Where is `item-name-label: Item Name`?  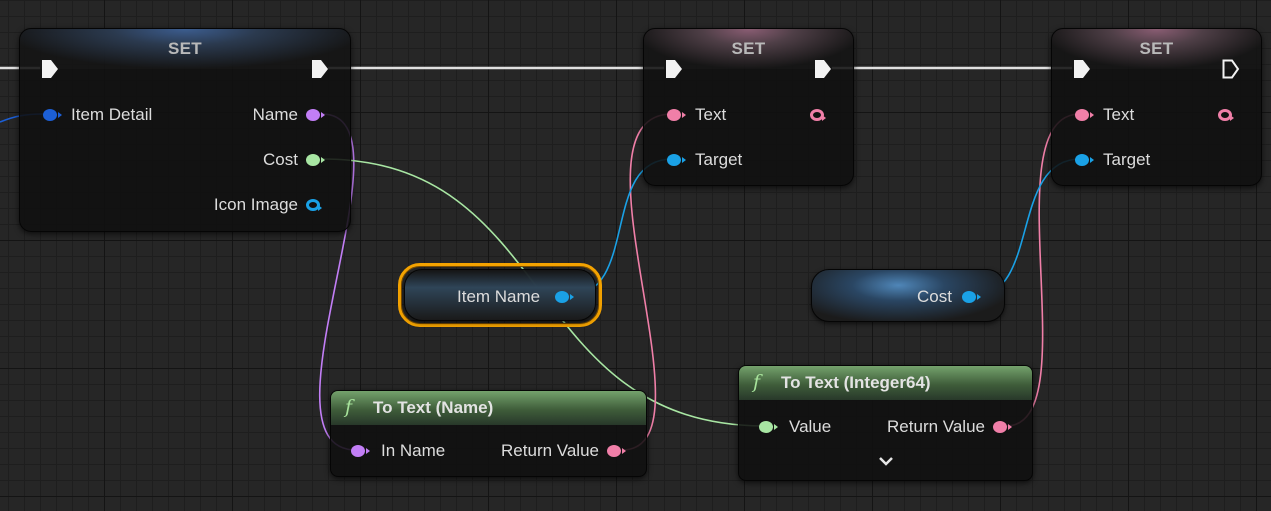
item-name-label: Item Name is located at coordinates (499, 296).